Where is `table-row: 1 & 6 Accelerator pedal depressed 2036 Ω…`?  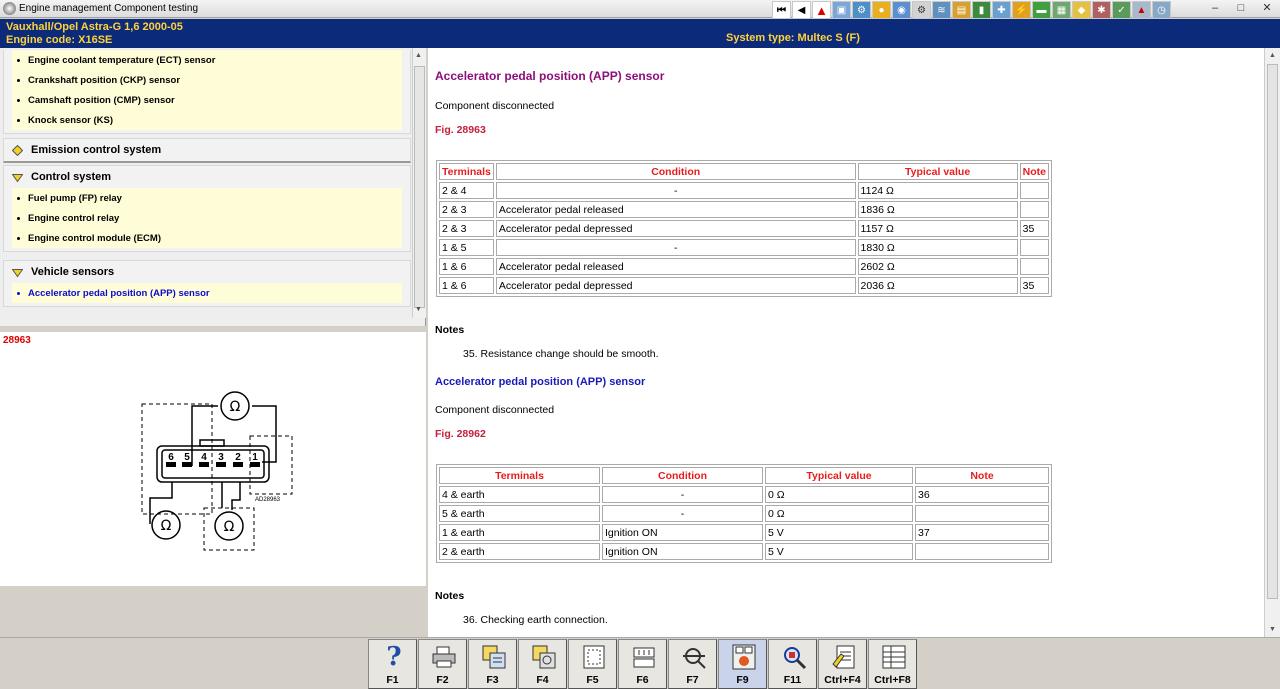 table-row: 1 & 6 Accelerator pedal depressed 2036 Ω… is located at coordinates (744, 285).